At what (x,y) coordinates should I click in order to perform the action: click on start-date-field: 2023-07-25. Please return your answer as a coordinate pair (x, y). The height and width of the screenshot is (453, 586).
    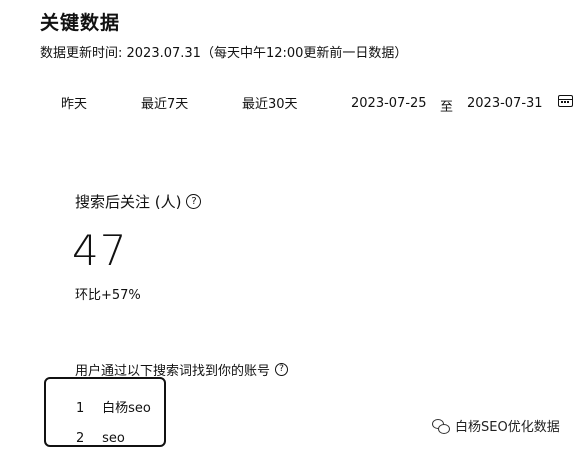
    Looking at the image, I should click on (389, 103).